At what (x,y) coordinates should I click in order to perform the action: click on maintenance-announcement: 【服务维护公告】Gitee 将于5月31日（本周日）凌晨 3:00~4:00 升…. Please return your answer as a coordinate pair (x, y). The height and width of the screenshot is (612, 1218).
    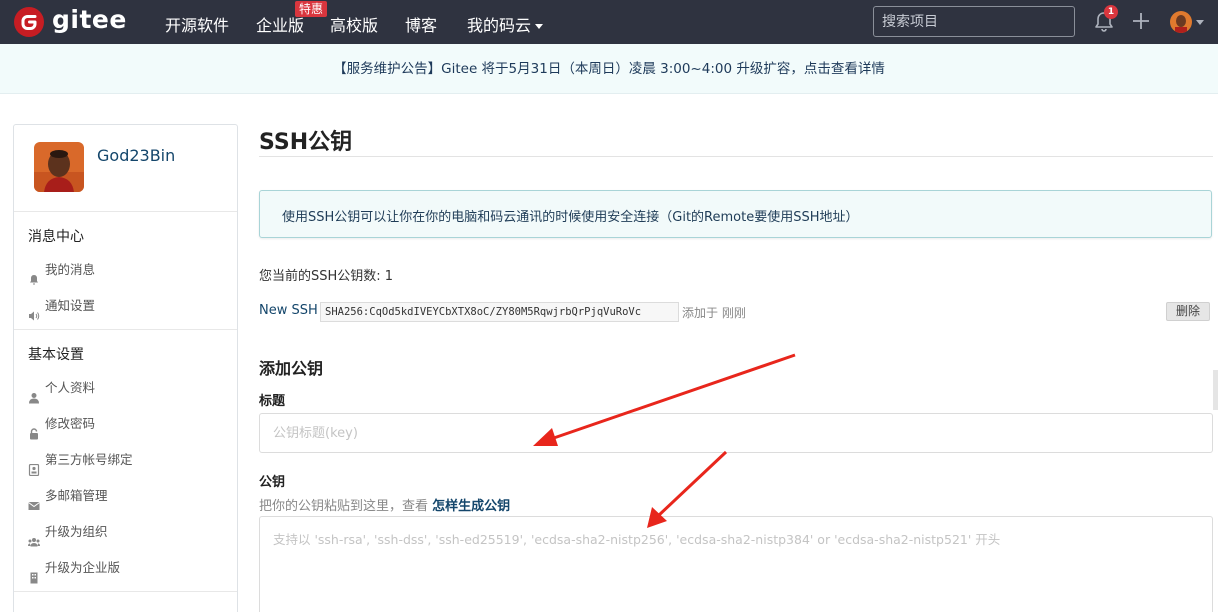
    Looking at the image, I should click on (609, 69).